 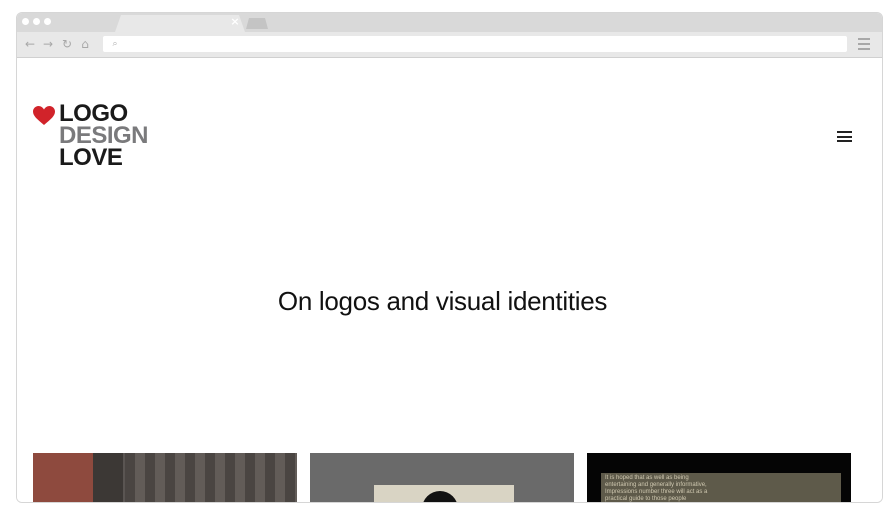 What do you see at coordinates (85, 44) in the screenshot?
I see `home-icon: ⌂` at bounding box center [85, 44].